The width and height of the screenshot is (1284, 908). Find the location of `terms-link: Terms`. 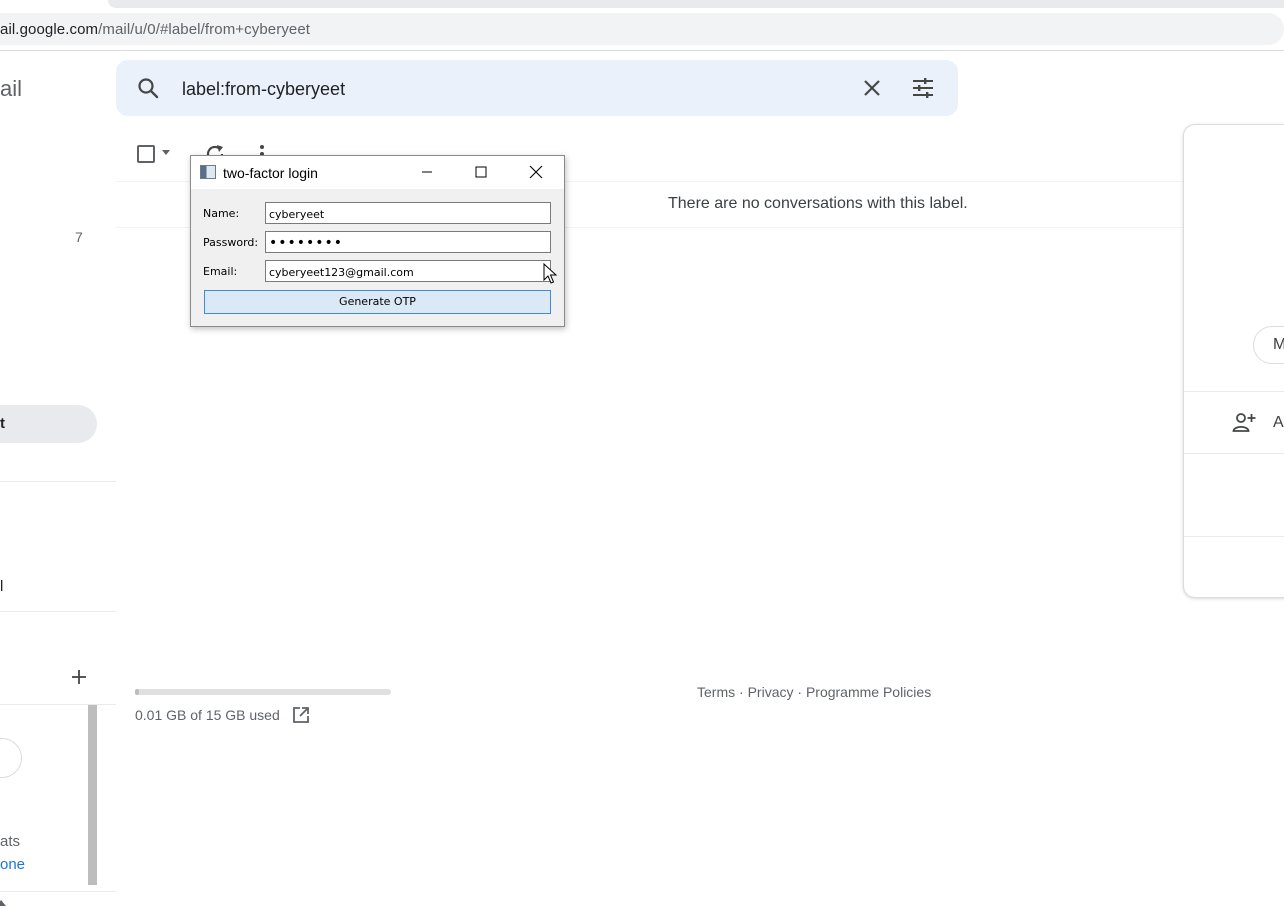

terms-link: Terms is located at coordinates (716, 692).